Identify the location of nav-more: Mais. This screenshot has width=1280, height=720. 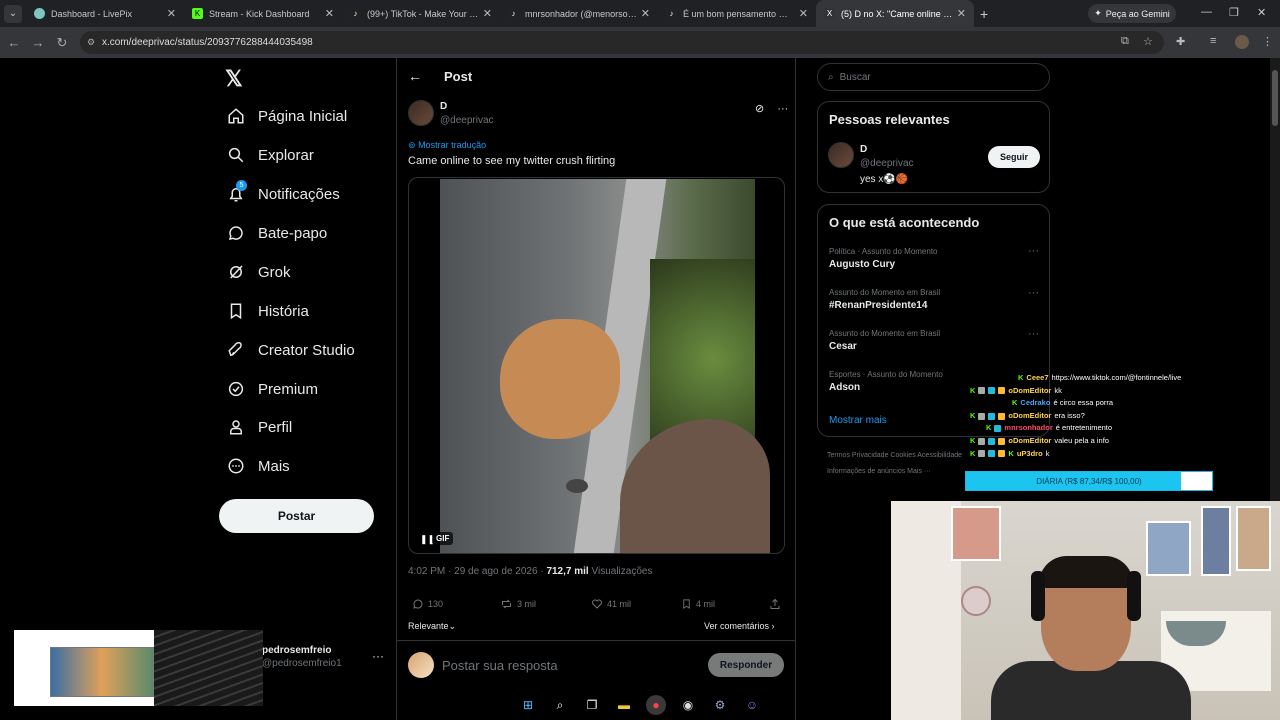
(258, 466).